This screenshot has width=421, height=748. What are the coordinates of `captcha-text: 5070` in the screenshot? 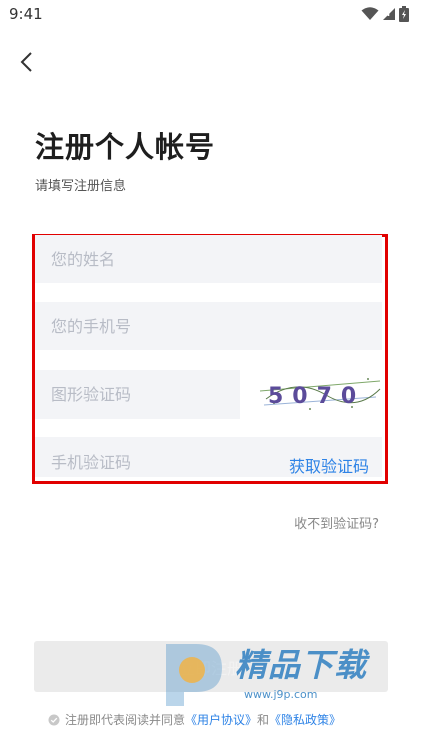 It's located at (316, 396).